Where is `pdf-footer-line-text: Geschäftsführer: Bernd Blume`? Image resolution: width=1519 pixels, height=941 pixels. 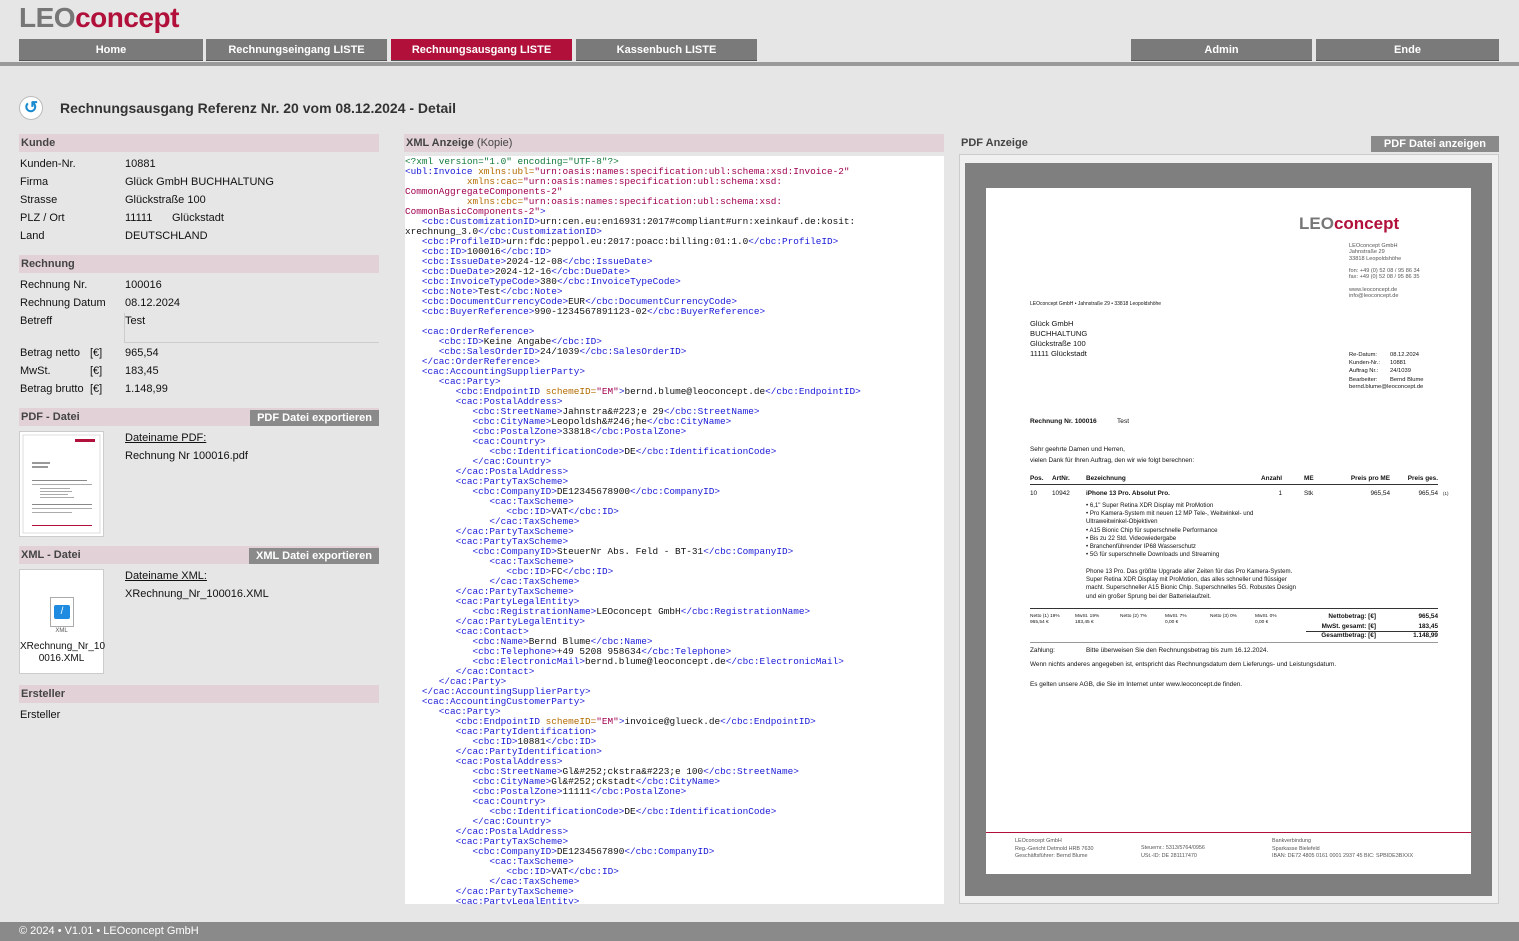
pdf-footer-line-text: Geschäftsführer: Bernd Blume is located at coordinates (1051, 856).